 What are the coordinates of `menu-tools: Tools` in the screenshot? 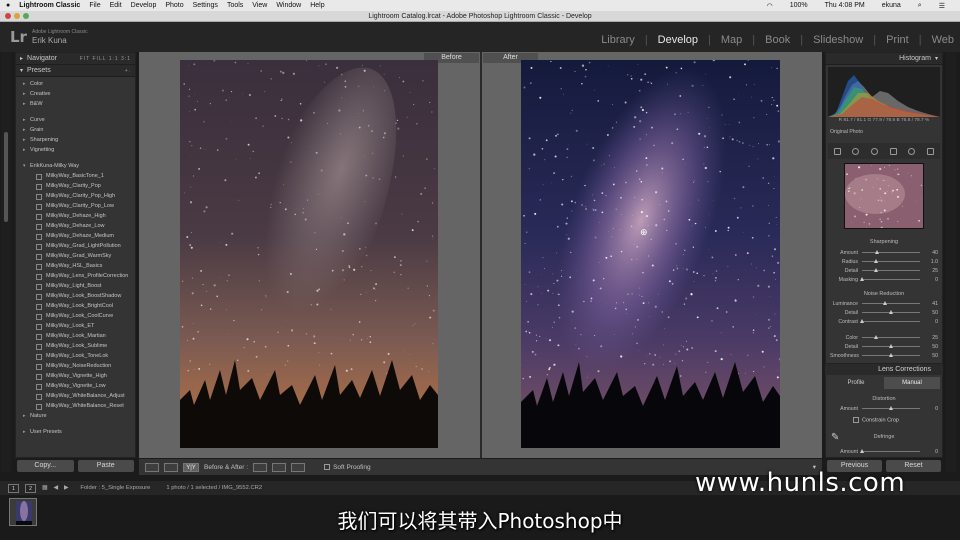 It's located at (235, 5).